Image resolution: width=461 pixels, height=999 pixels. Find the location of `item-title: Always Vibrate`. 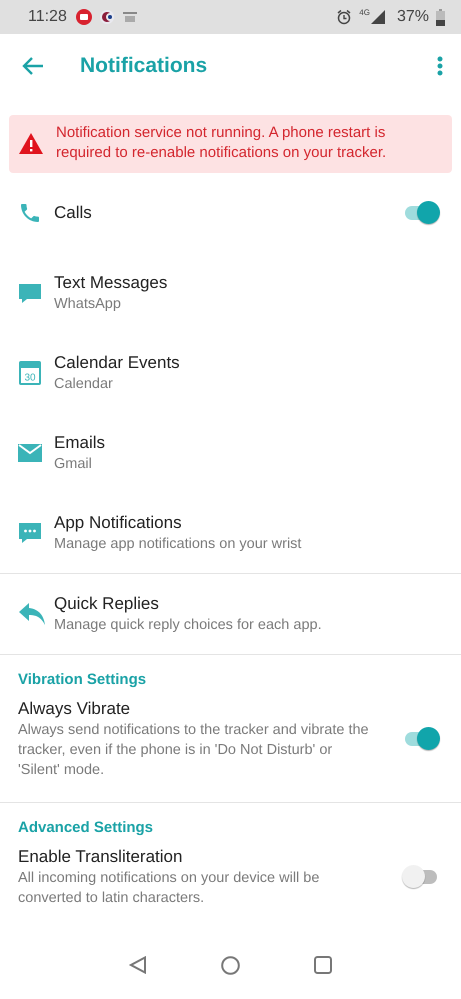

item-title: Always Vibrate is located at coordinates (75, 709).